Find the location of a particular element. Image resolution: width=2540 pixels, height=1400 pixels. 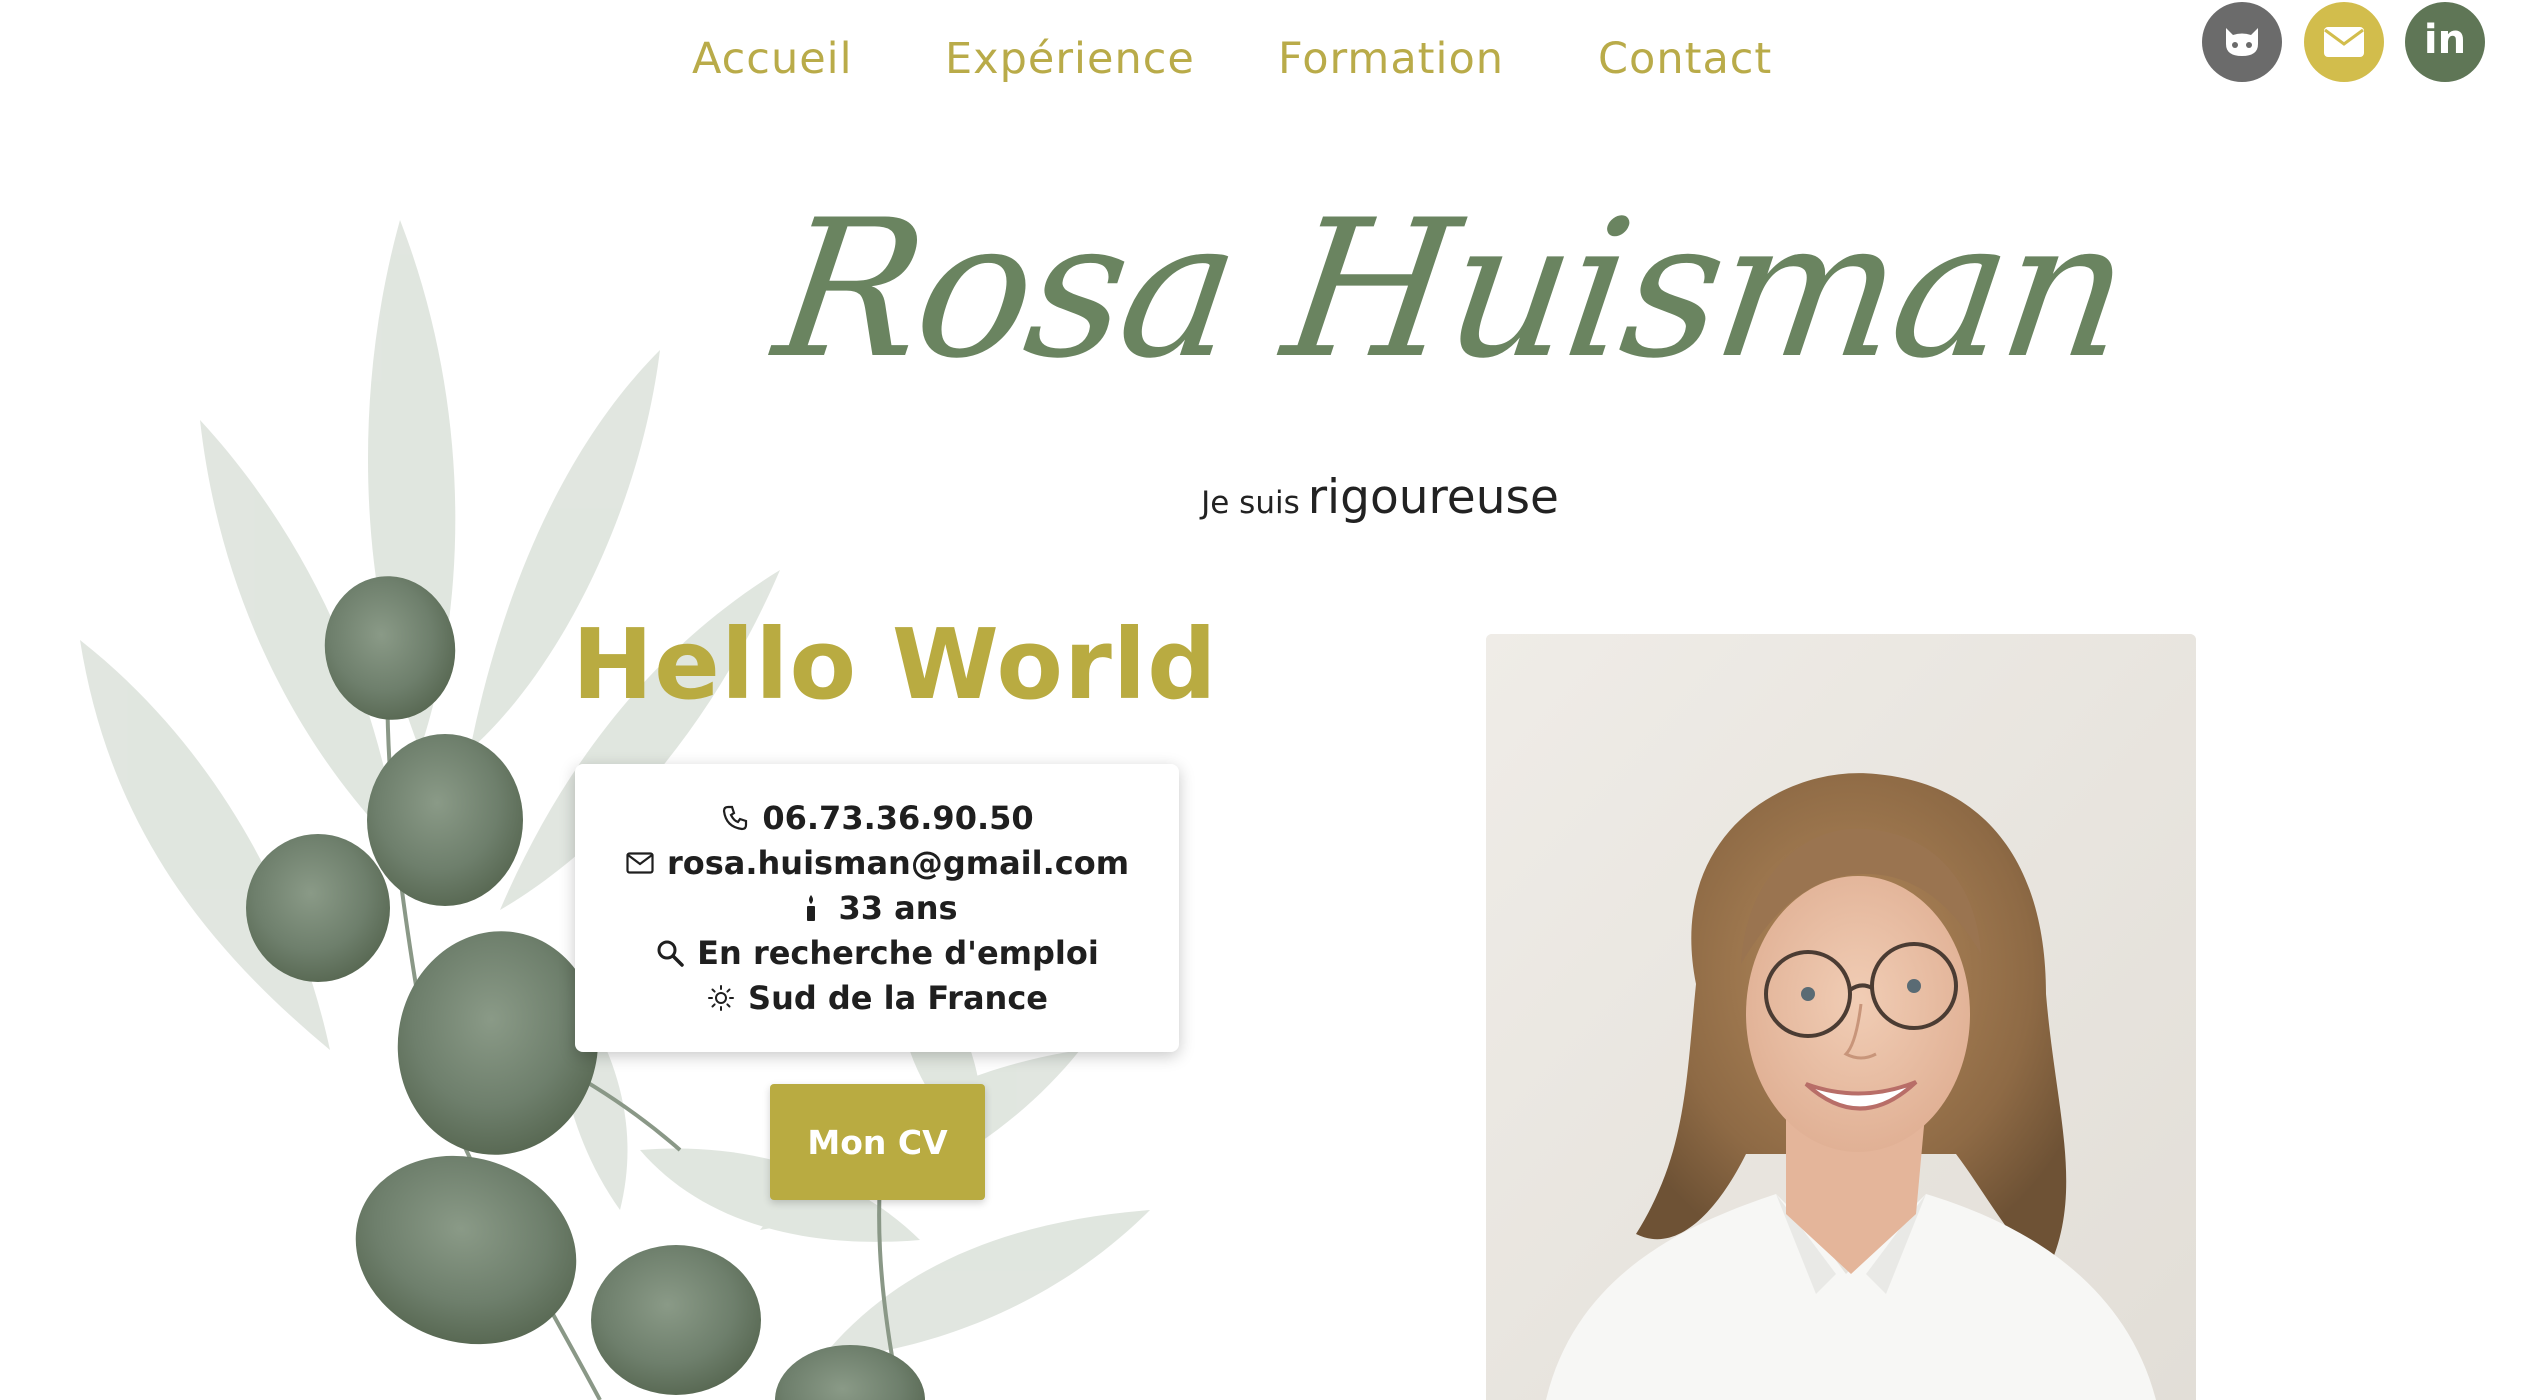

info-status: En recherche d'emploi is located at coordinates (898, 953).